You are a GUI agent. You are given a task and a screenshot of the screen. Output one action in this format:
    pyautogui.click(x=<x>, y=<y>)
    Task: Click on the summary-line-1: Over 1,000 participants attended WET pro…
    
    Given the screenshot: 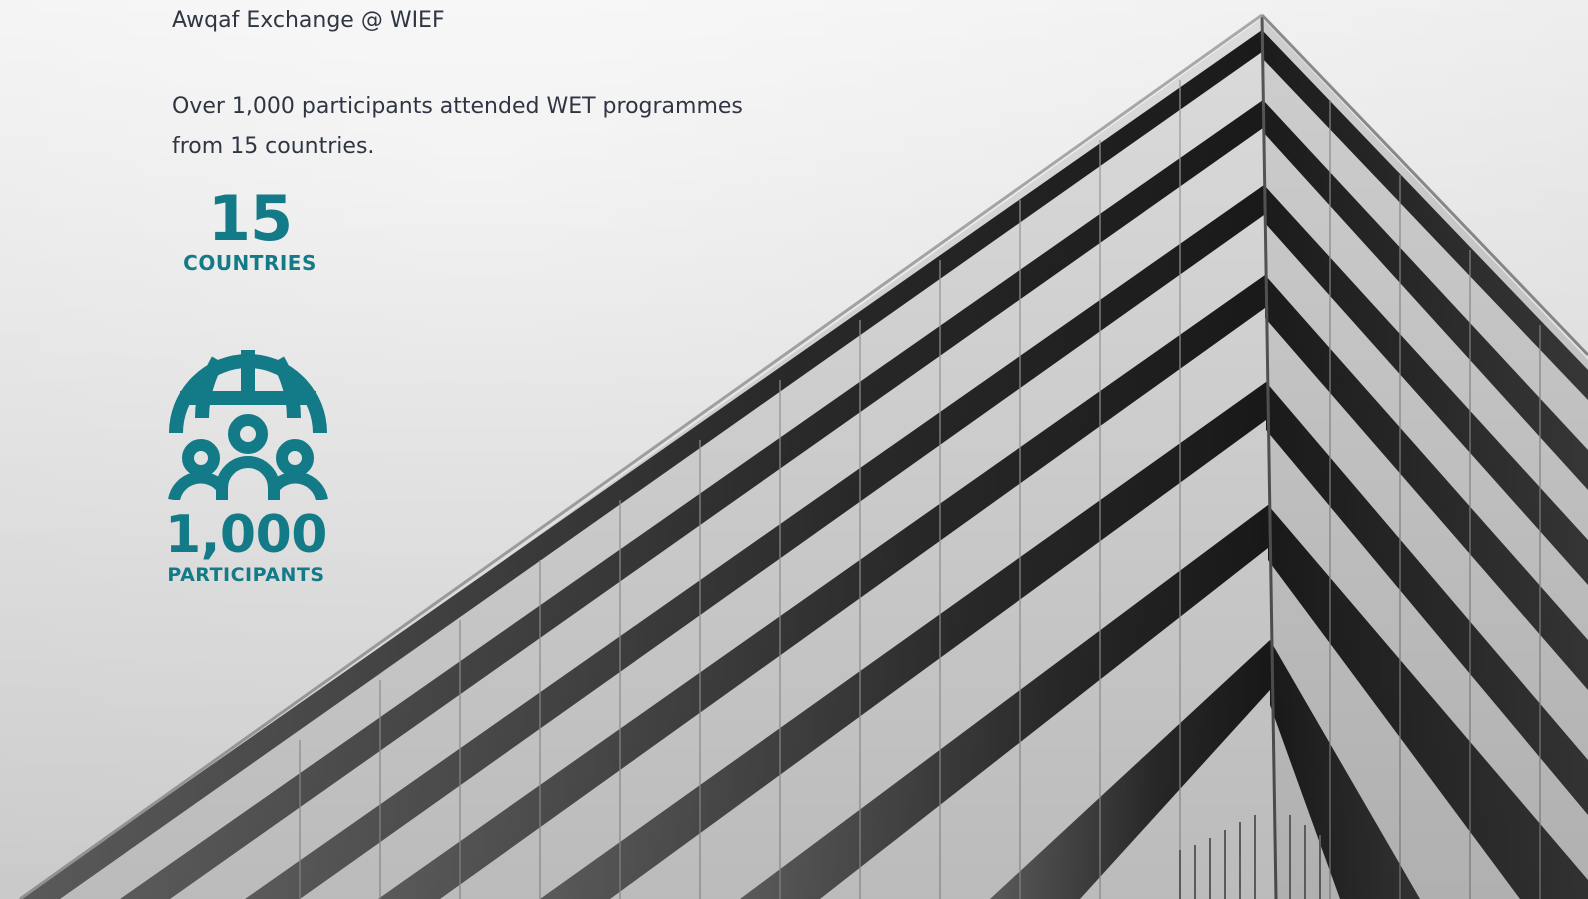 What is the action you would take?
    pyautogui.click(x=457, y=106)
    